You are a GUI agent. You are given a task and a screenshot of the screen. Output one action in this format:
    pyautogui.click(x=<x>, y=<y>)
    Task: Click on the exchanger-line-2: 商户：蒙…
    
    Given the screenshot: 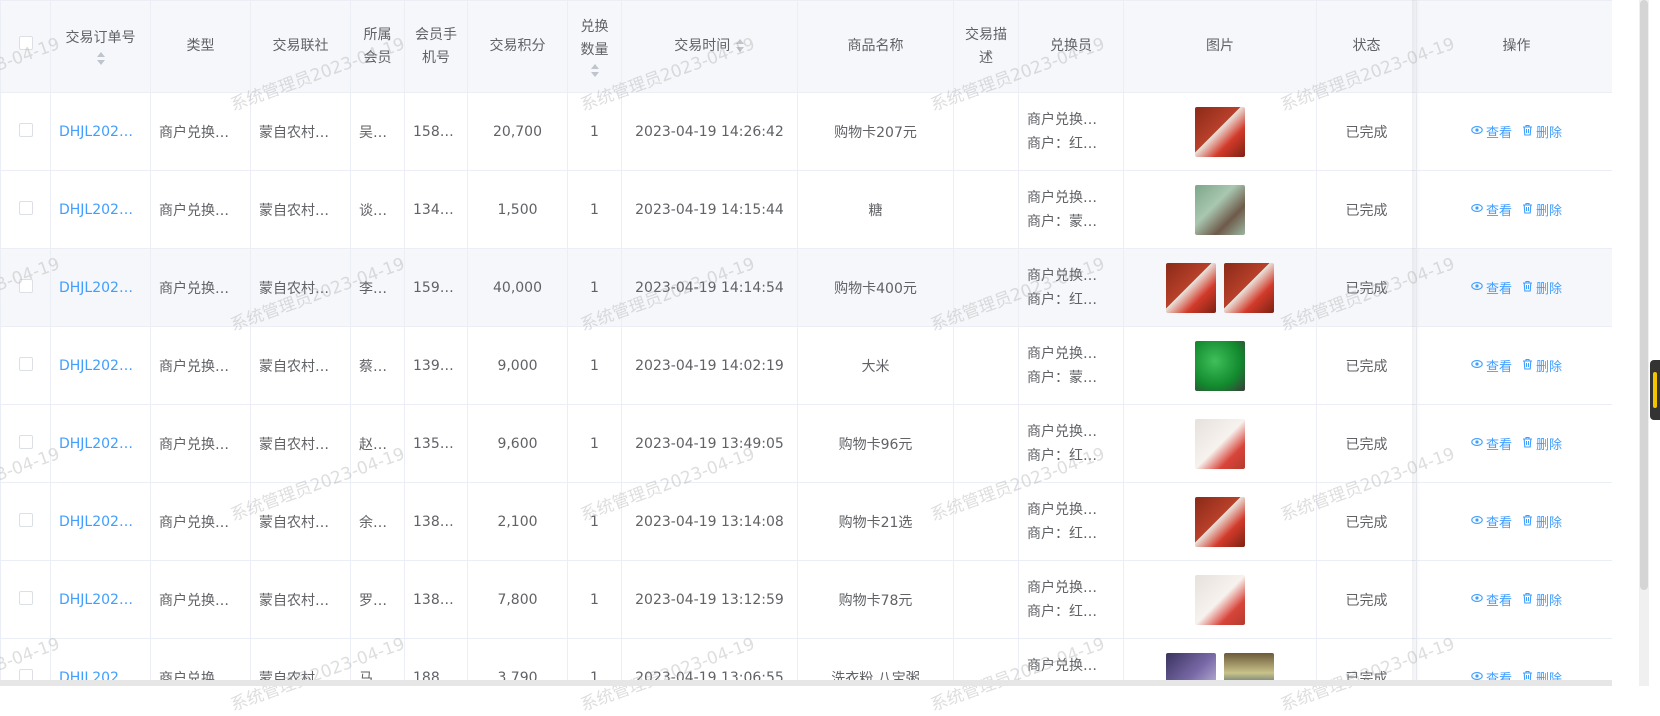 What is the action you would take?
    pyautogui.click(x=1062, y=377)
    